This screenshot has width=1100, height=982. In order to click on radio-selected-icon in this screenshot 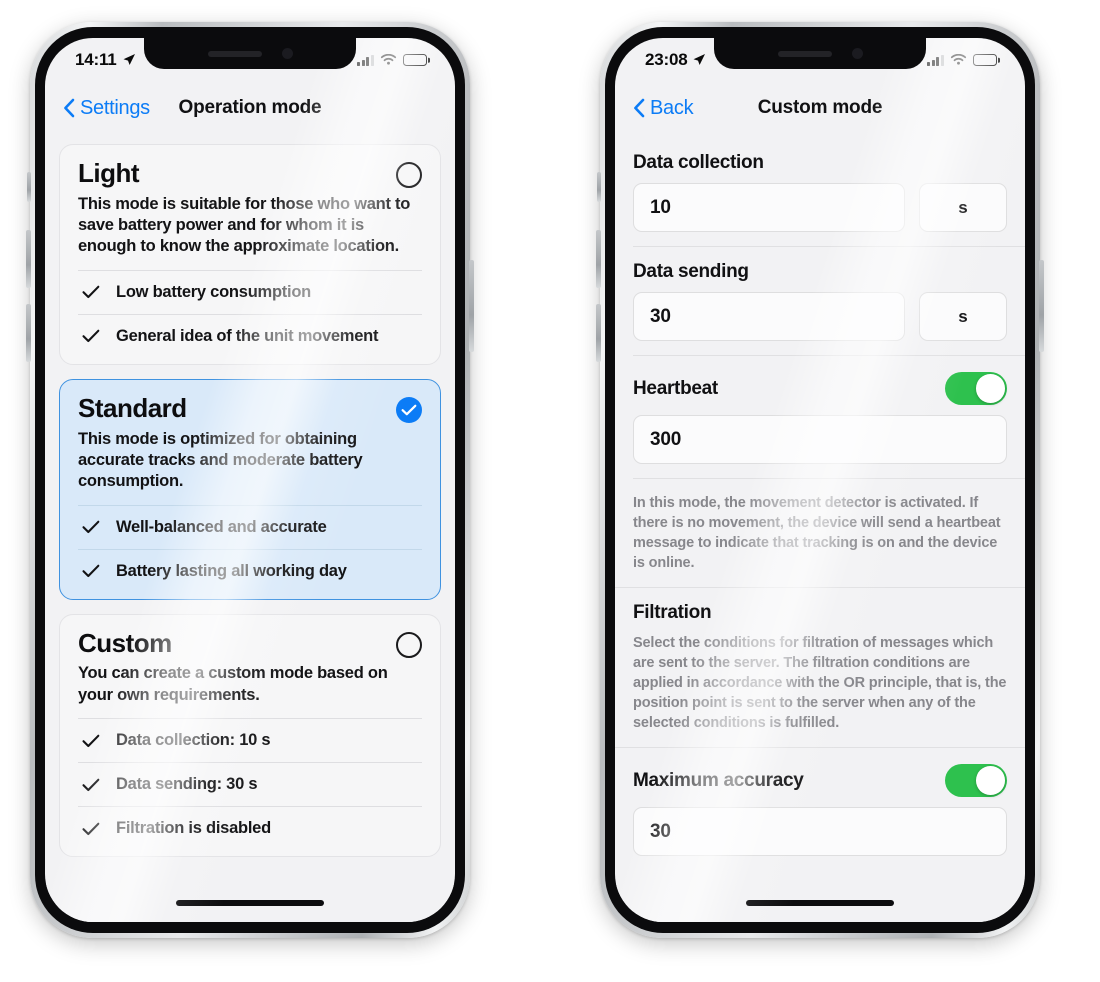, I will do `click(409, 409)`.